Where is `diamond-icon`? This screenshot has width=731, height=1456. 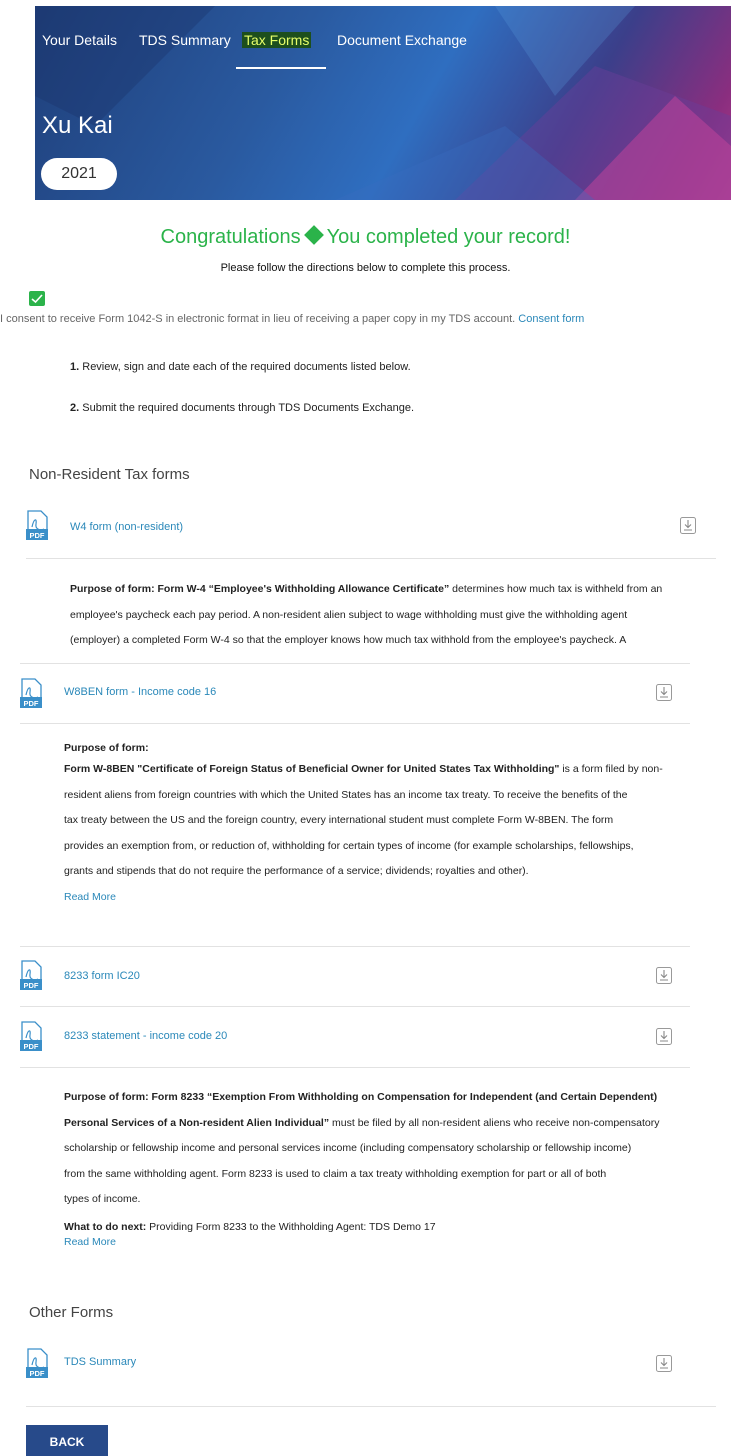 diamond-icon is located at coordinates (313, 235).